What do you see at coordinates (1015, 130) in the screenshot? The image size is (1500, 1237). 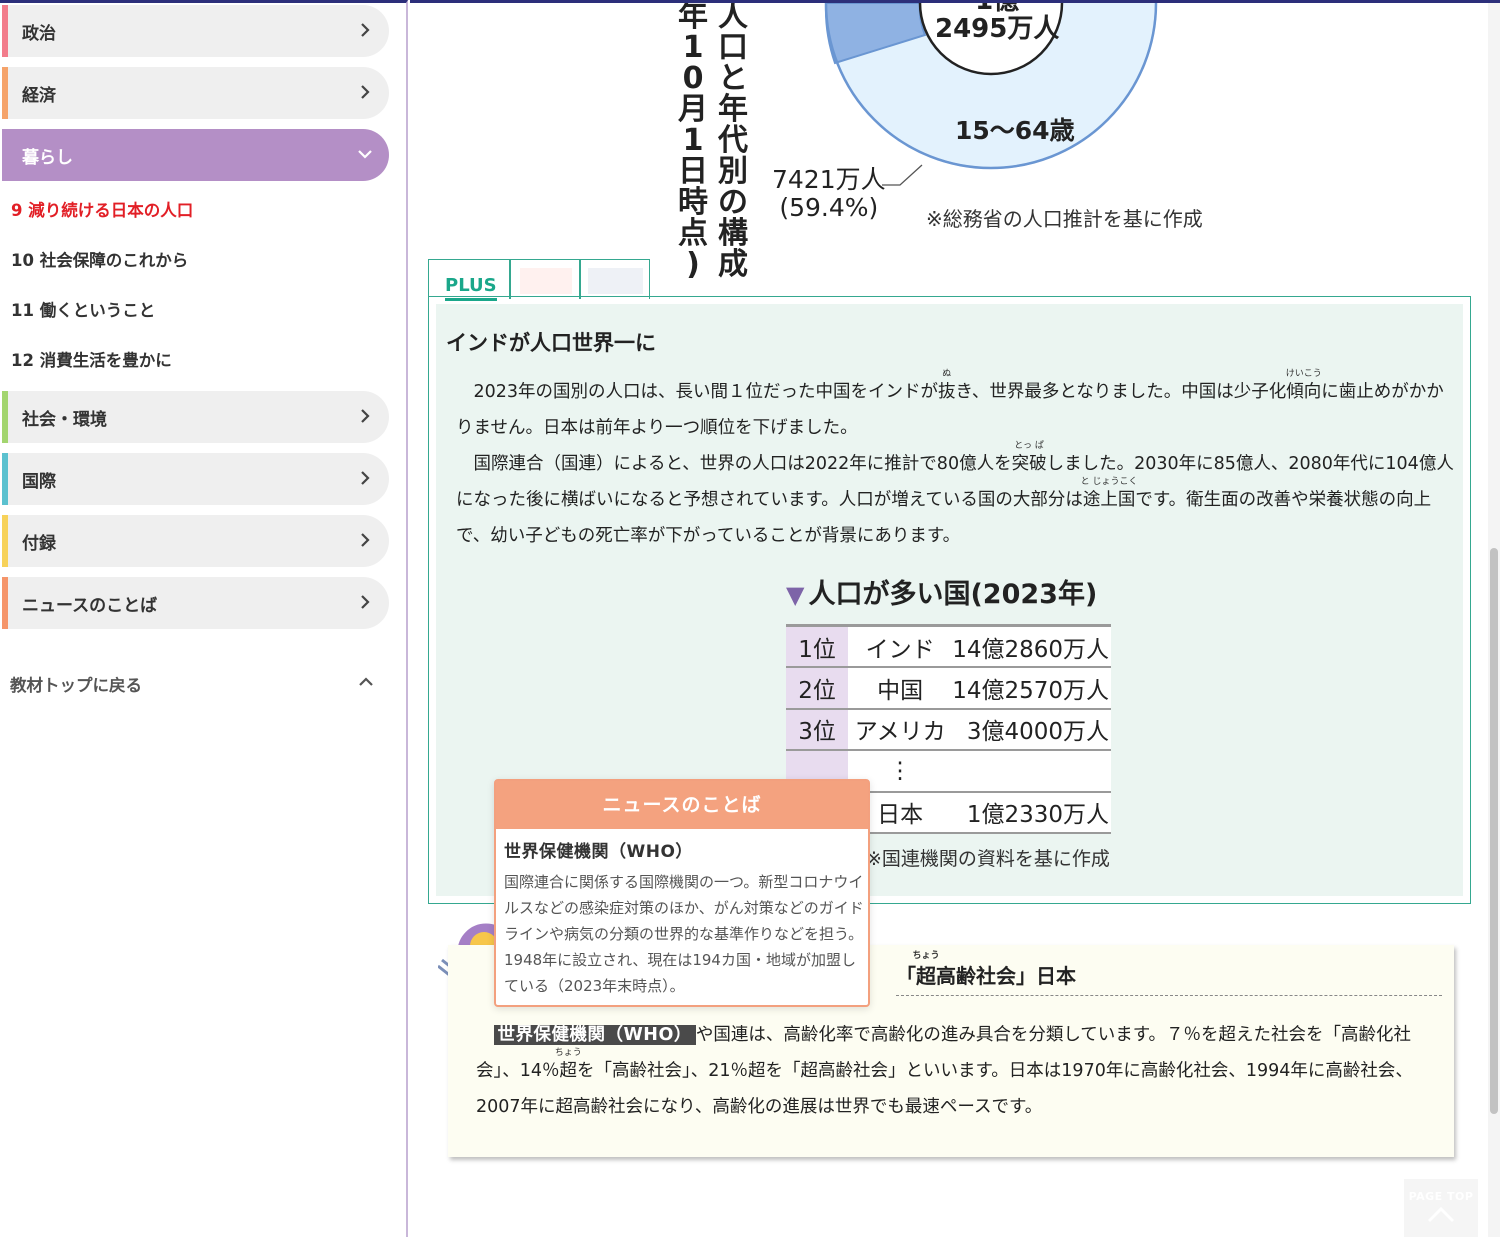 I see `donut-age-label: 15〜64歳` at bounding box center [1015, 130].